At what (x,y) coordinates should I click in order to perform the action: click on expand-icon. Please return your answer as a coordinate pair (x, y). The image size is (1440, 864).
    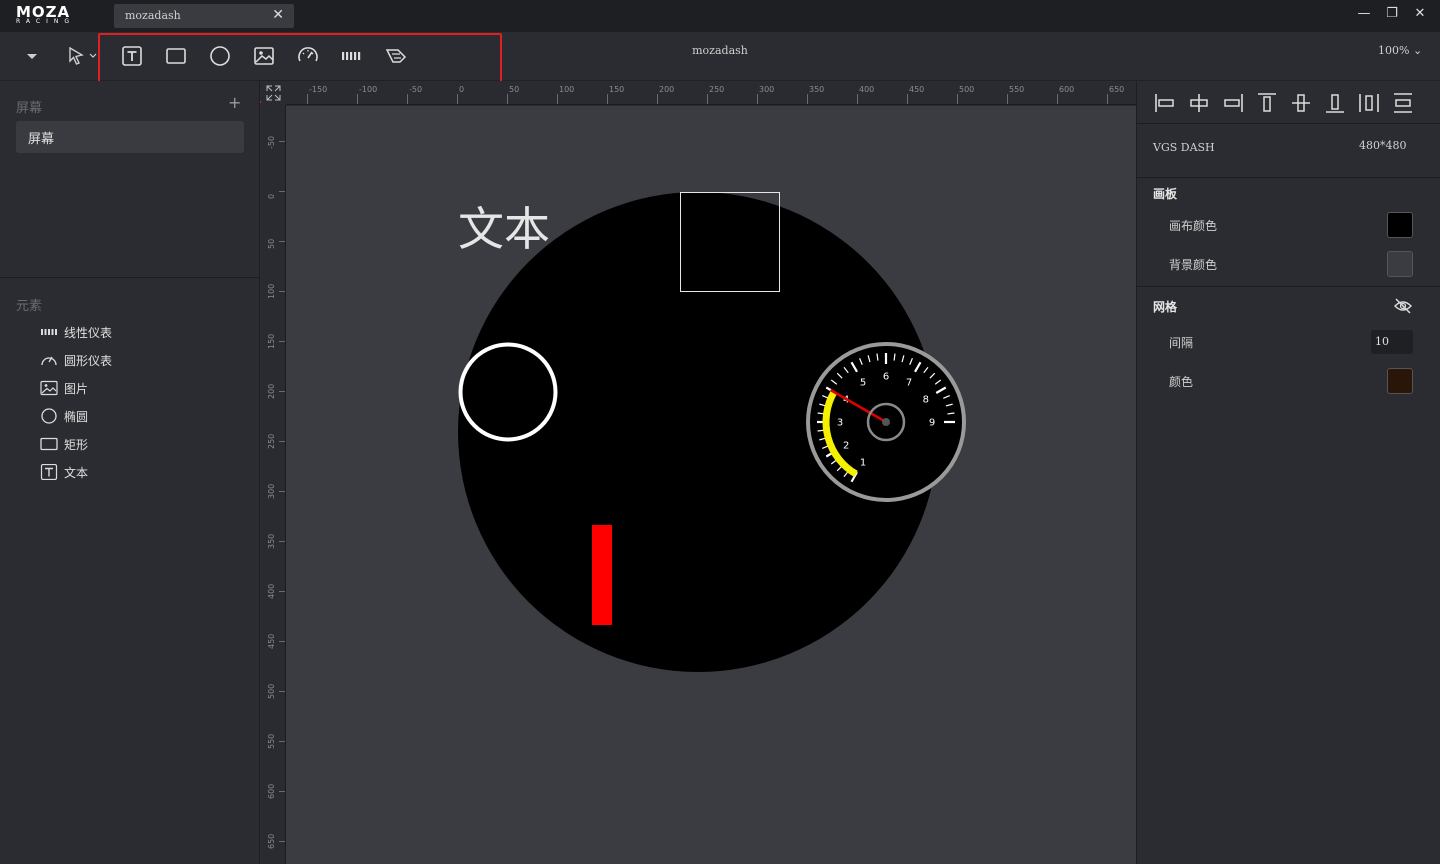
    Looking at the image, I should click on (273, 93).